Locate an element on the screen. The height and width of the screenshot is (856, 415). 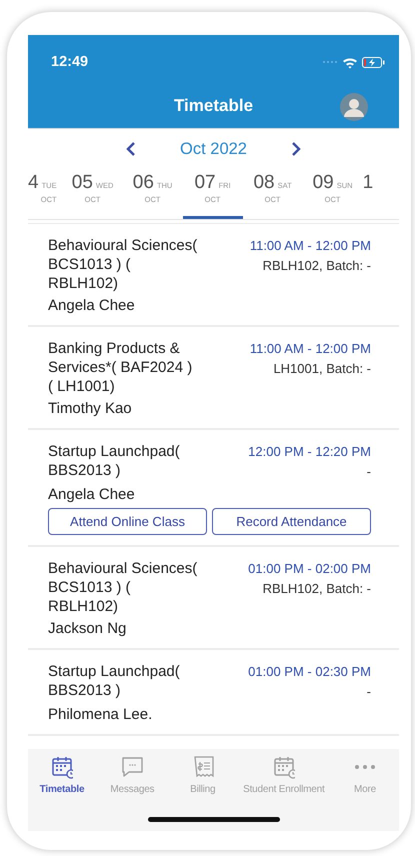
teacher-name: Philomena Lee. is located at coordinates (101, 714).